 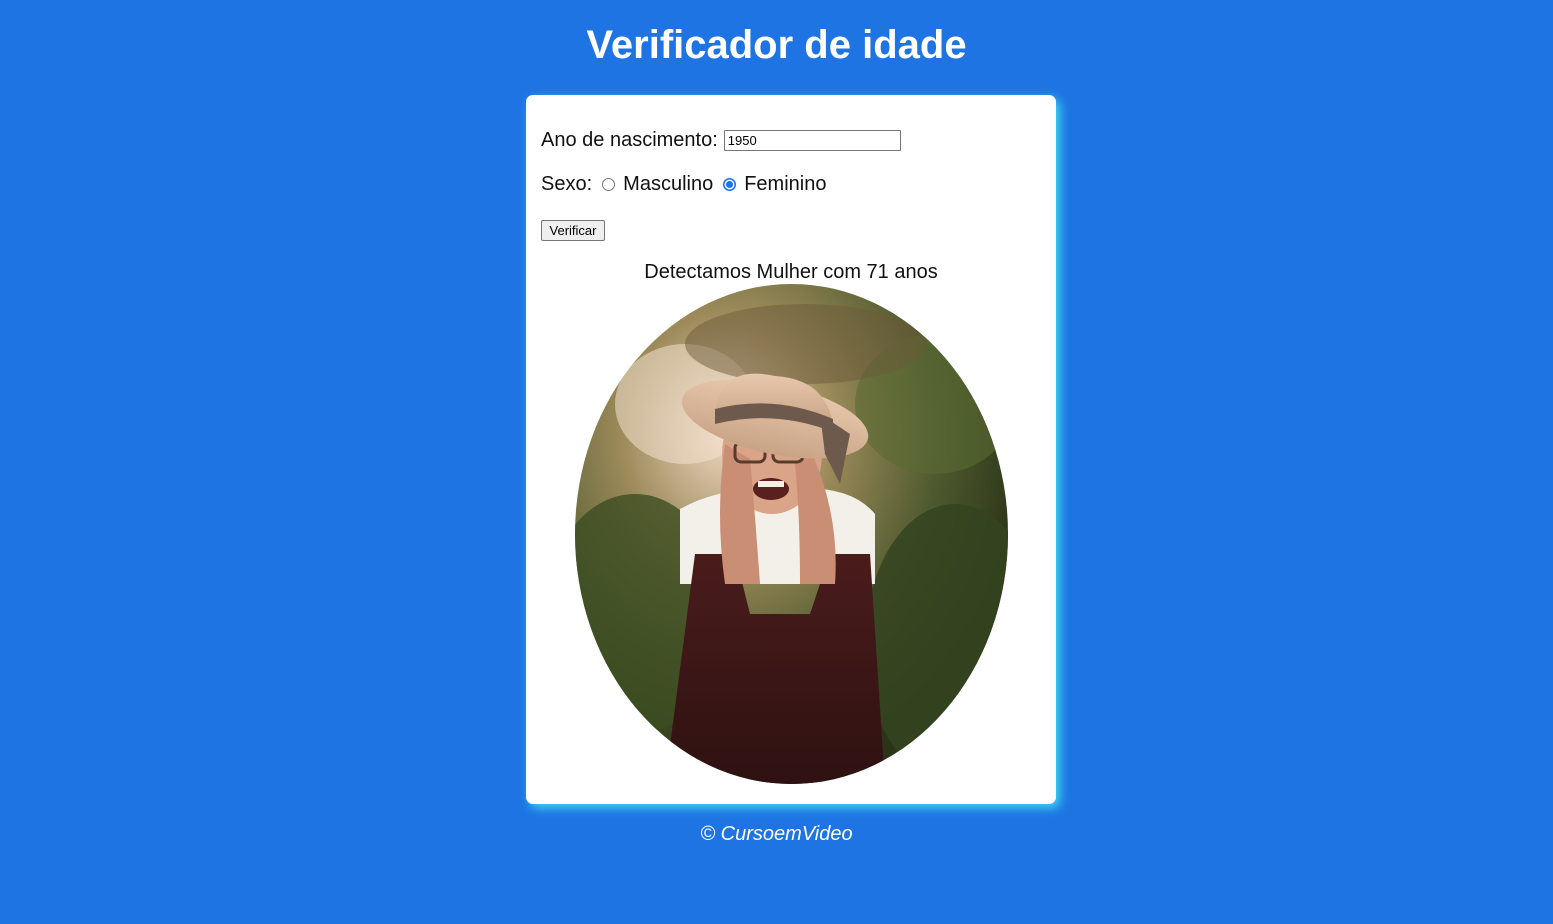 I want to click on radio-masculino-label: Masculino, so click(x=668, y=184).